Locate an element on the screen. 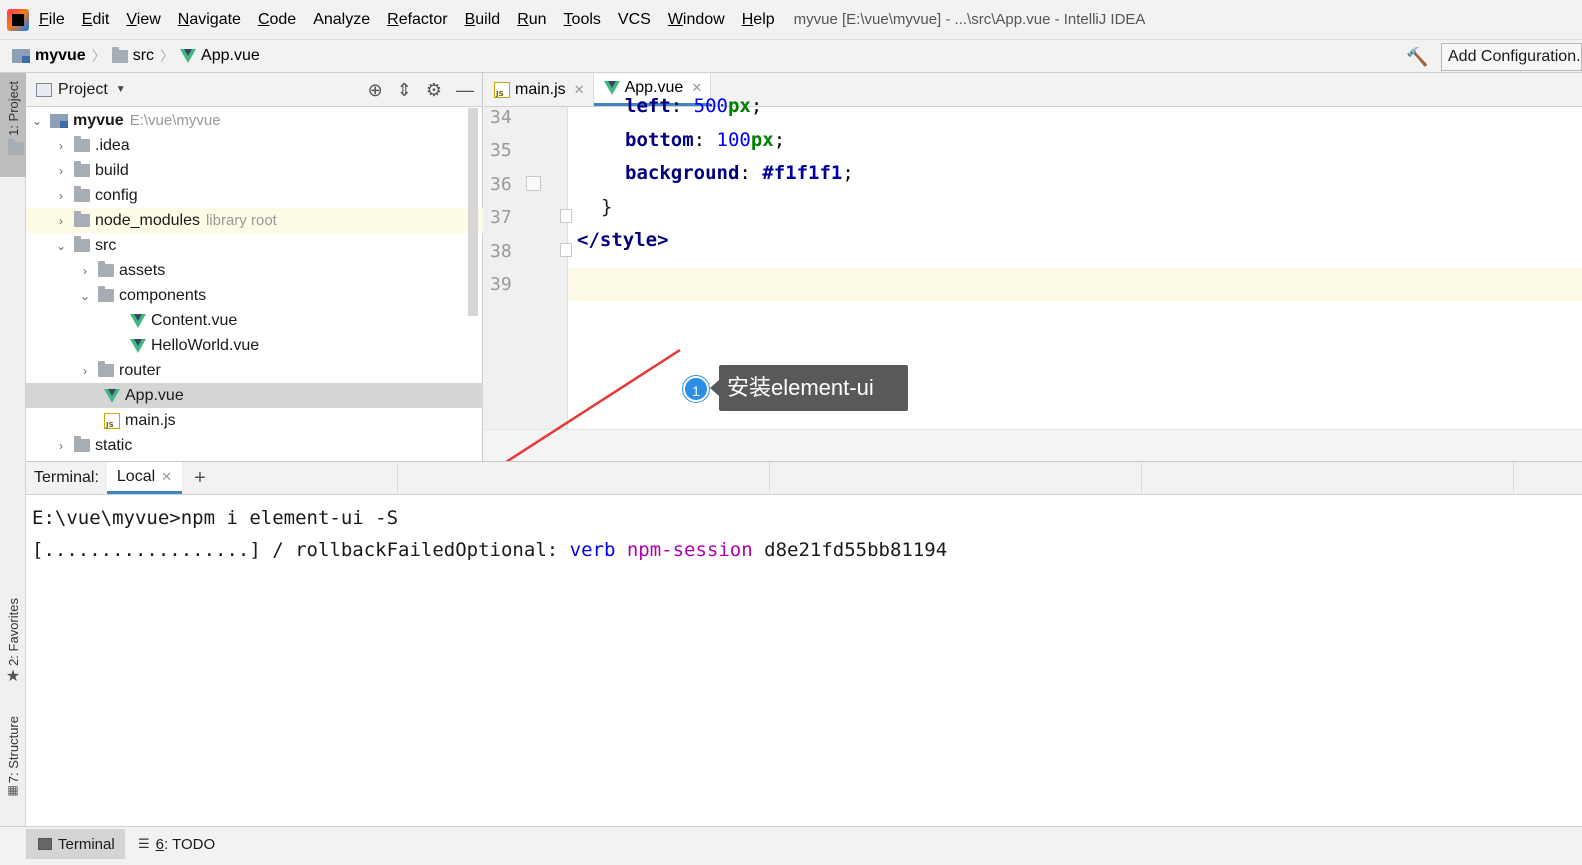  tree-item-config: › config is located at coordinates (254, 195).